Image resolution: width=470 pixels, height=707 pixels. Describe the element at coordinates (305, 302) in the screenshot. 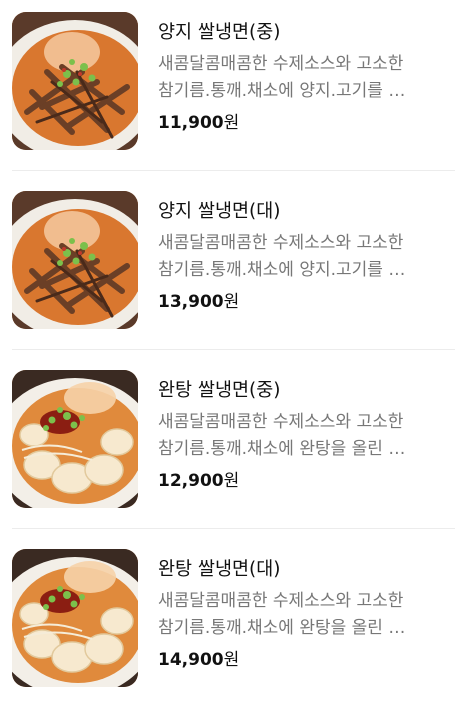

I see `menu-item-price: 13,900원` at that location.